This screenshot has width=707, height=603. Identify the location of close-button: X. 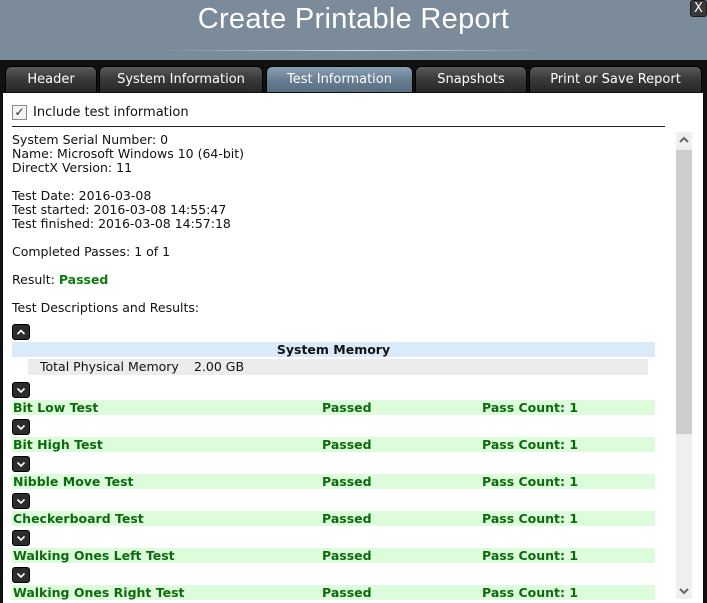
(698, 8).